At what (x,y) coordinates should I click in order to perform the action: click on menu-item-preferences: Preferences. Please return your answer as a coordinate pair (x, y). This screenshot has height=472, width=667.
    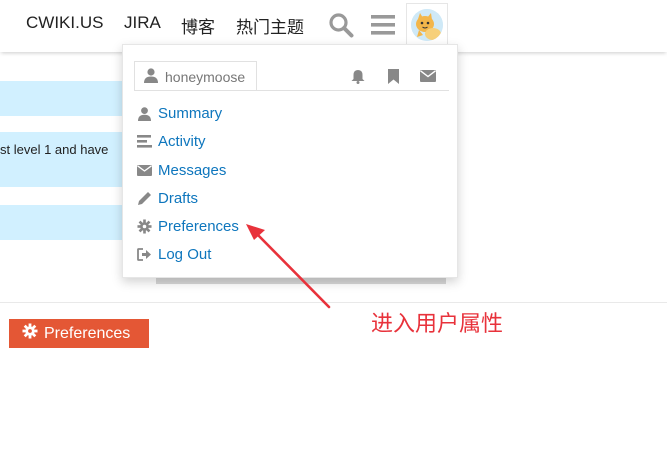
    Looking at the image, I should click on (188, 226).